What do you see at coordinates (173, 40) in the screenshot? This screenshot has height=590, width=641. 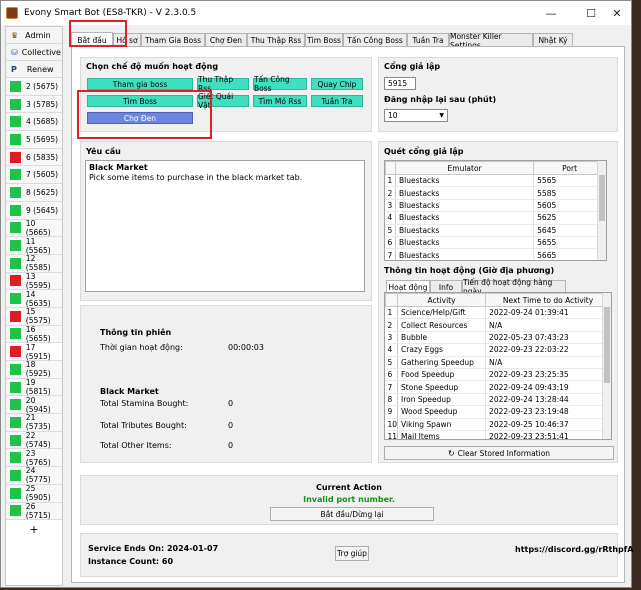 I see `tab-item: Tham Gia Boss` at bounding box center [173, 40].